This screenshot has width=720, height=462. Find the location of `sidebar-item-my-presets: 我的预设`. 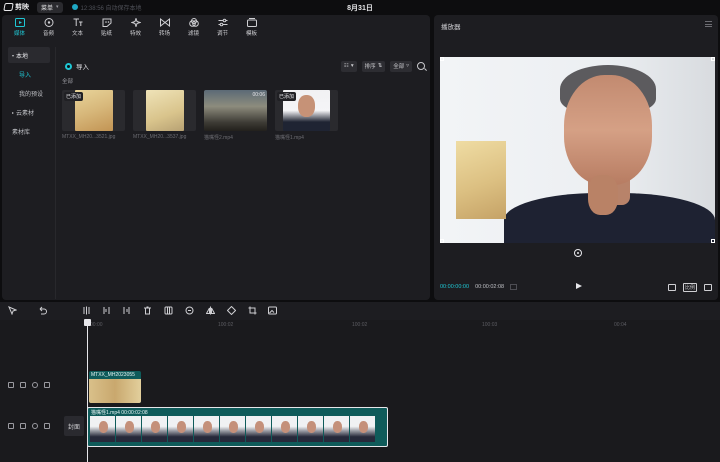

sidebar-item-my-presets: 我的预设 is located at coordinates (29, 93).